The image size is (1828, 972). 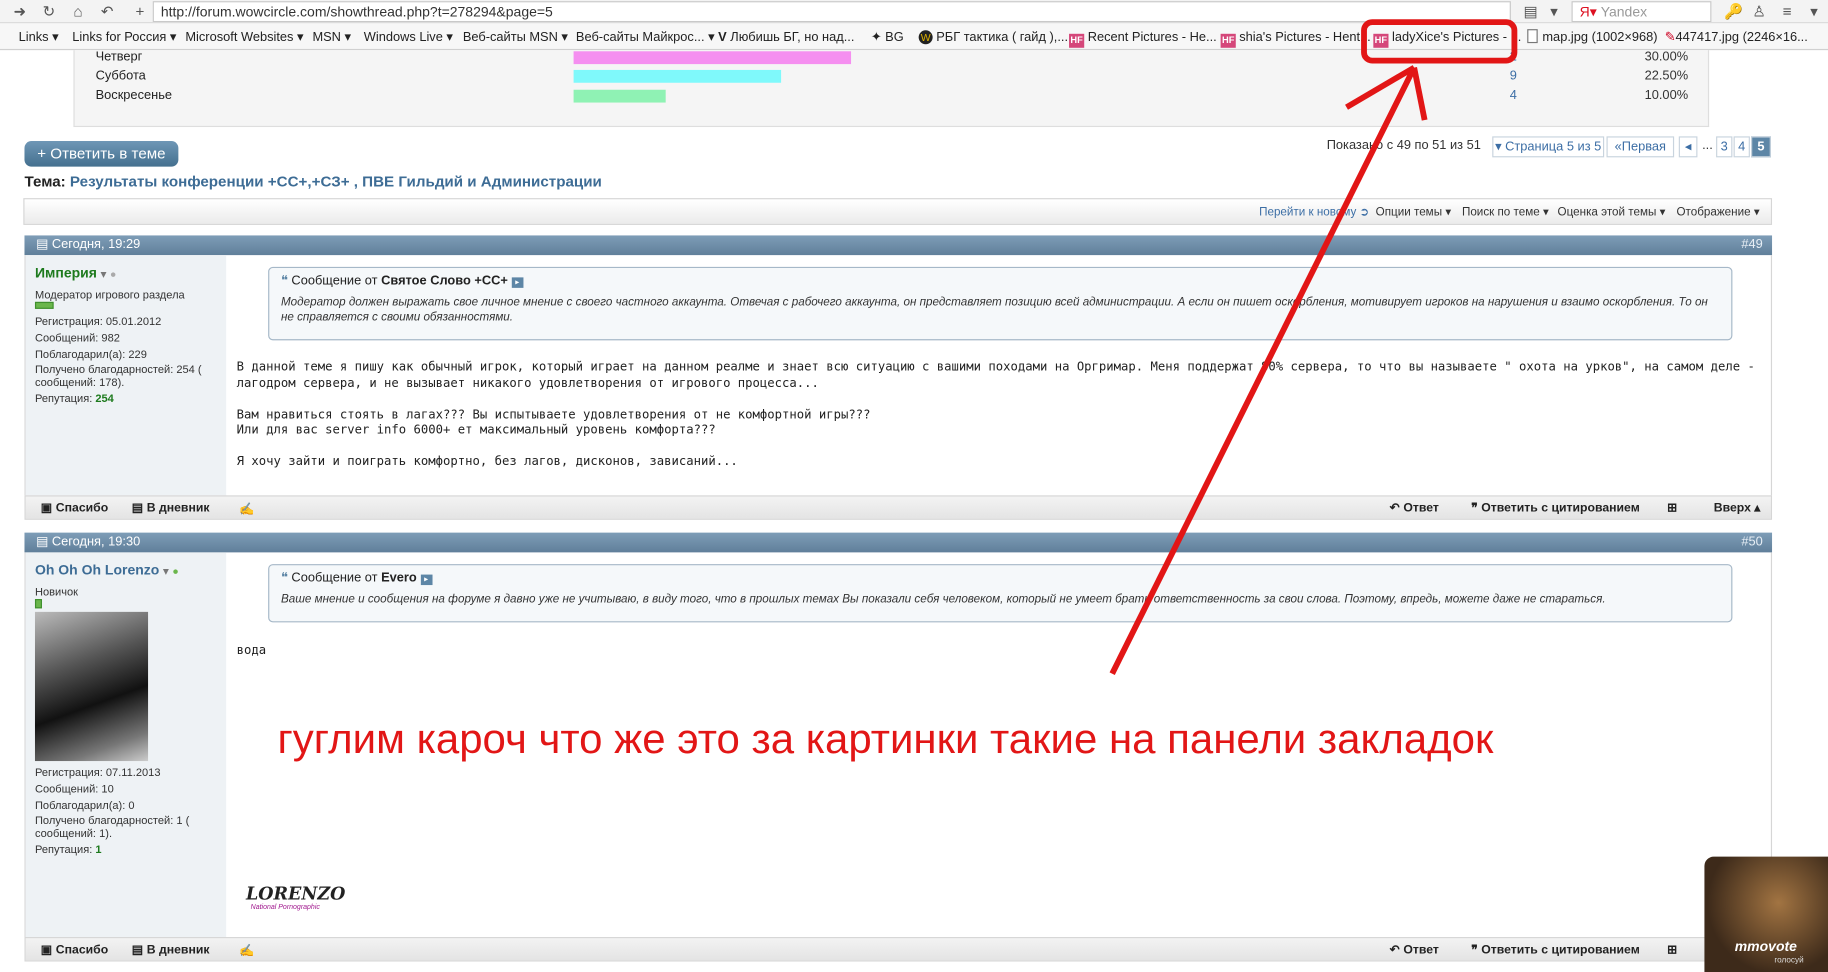 I want to click on arrow-shaft, so click(x=1263, y=370).